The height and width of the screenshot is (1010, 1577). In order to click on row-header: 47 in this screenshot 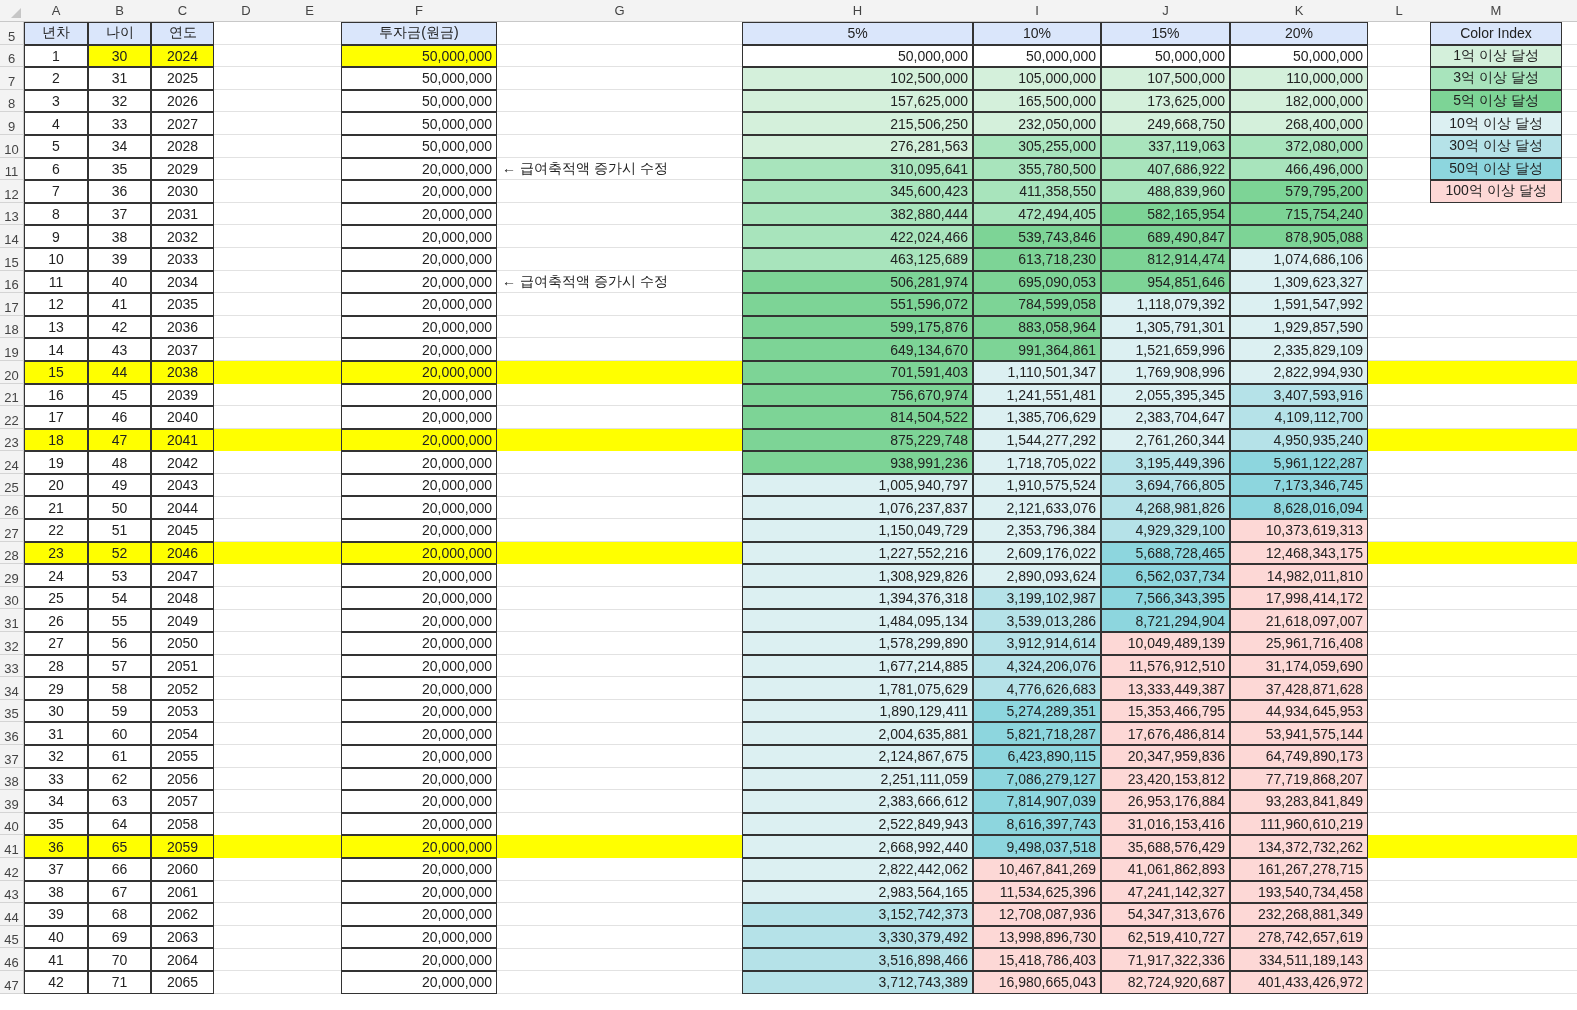, I will do `click(12, 982)`.